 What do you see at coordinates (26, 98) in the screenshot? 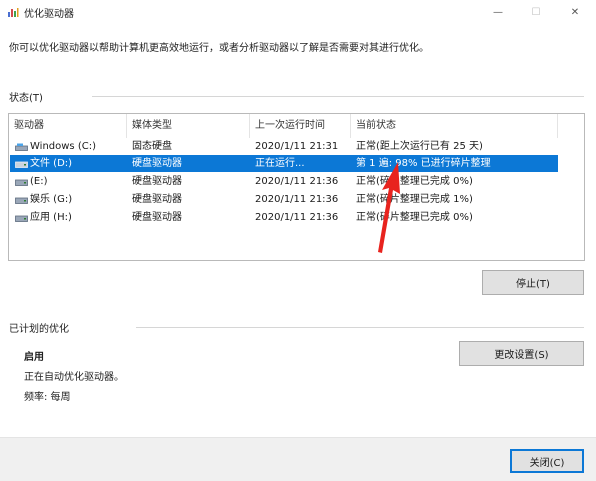
I see `status-section-label: 状态(T)` at bounding box center [26, 98].